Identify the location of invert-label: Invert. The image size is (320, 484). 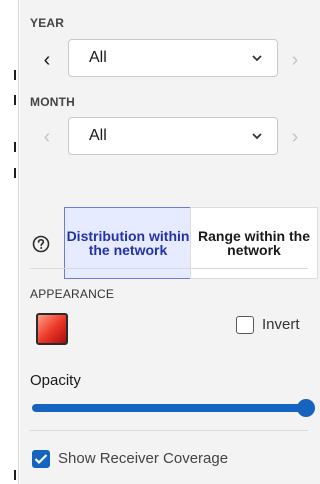
(281, 324).